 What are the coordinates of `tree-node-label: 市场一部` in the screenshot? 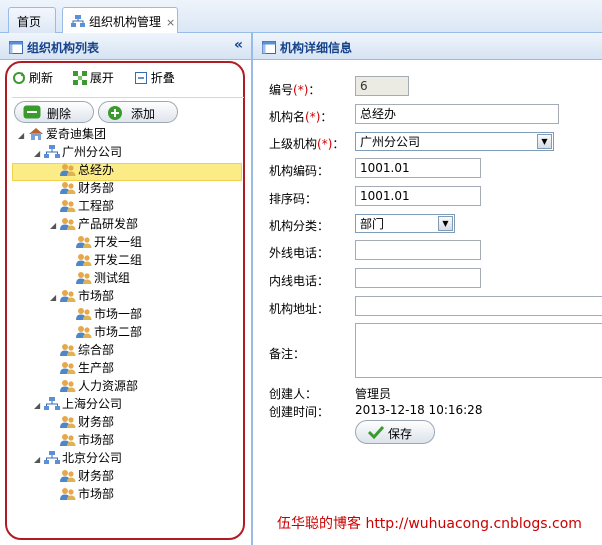 It's located at (118, 314).